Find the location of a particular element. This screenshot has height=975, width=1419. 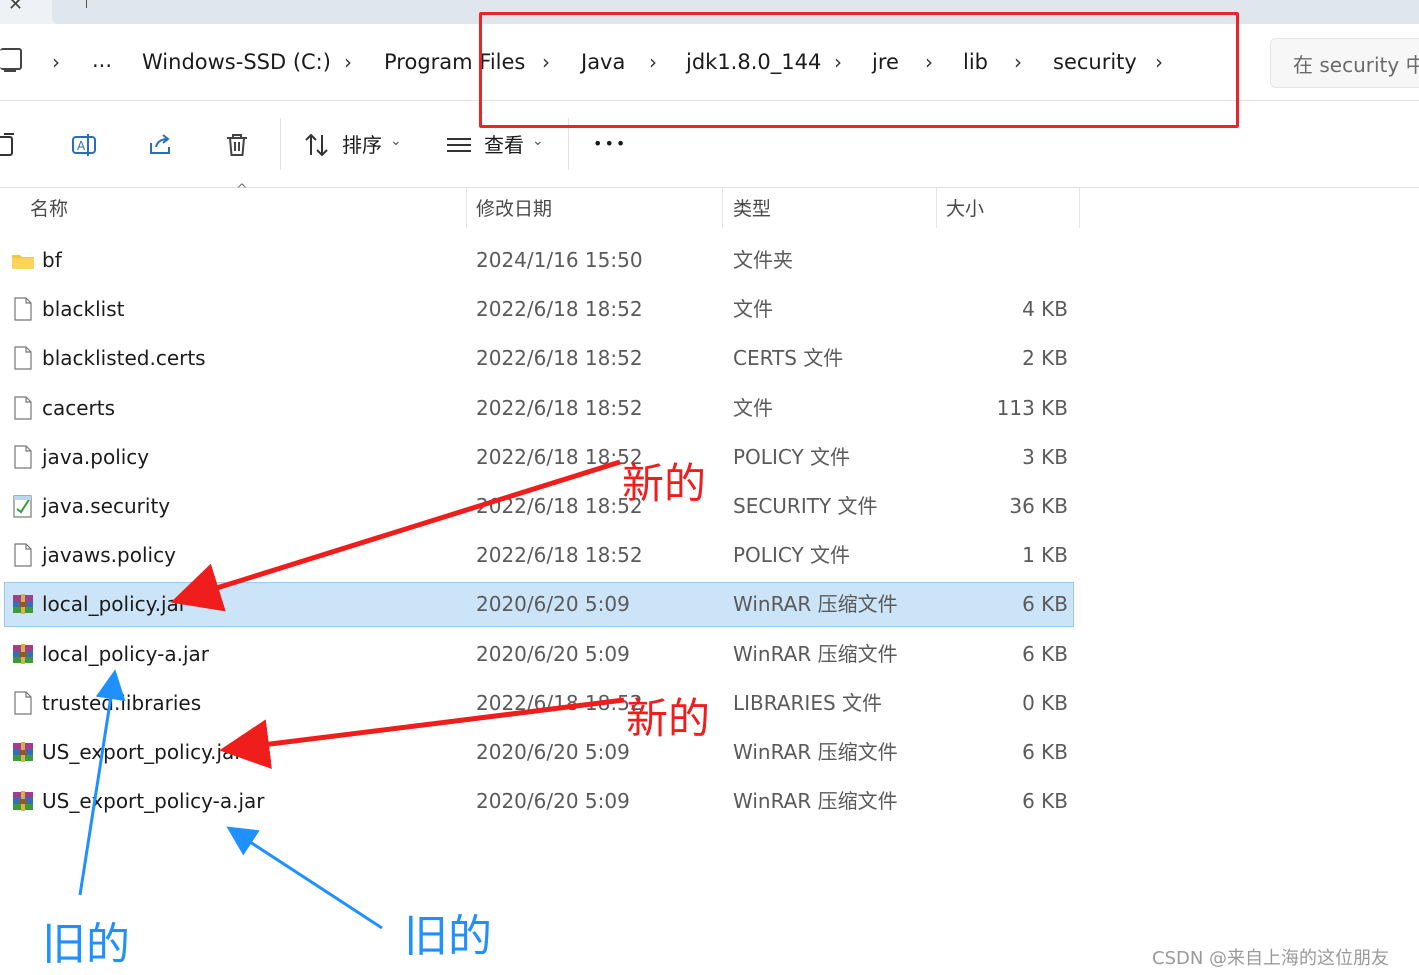

blue-arrow-us-export-policy-a is located at coordinates (304, 878).